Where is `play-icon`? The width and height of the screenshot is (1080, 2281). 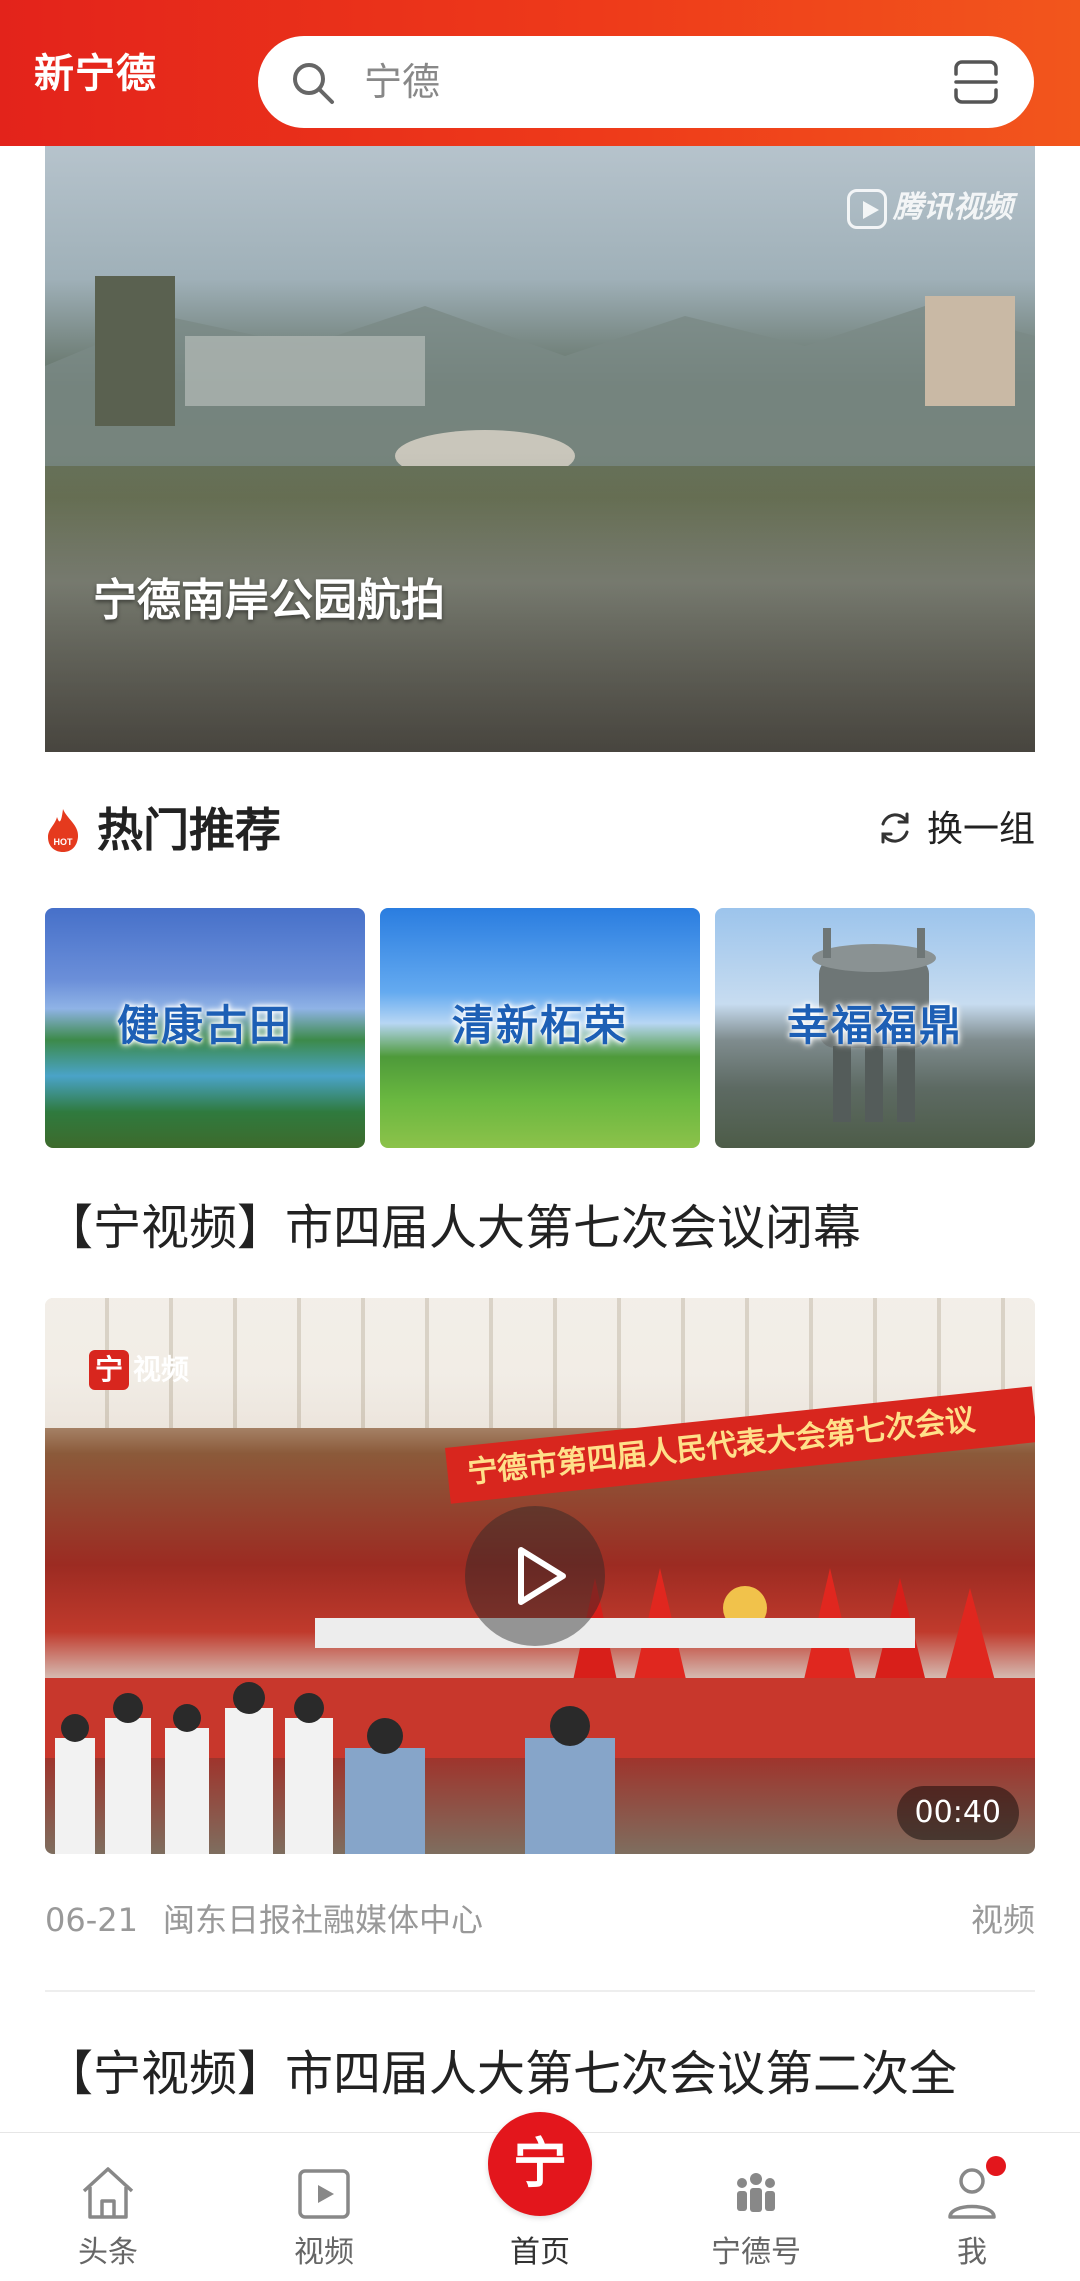 play-icon is located at coordinates (542, 1576).